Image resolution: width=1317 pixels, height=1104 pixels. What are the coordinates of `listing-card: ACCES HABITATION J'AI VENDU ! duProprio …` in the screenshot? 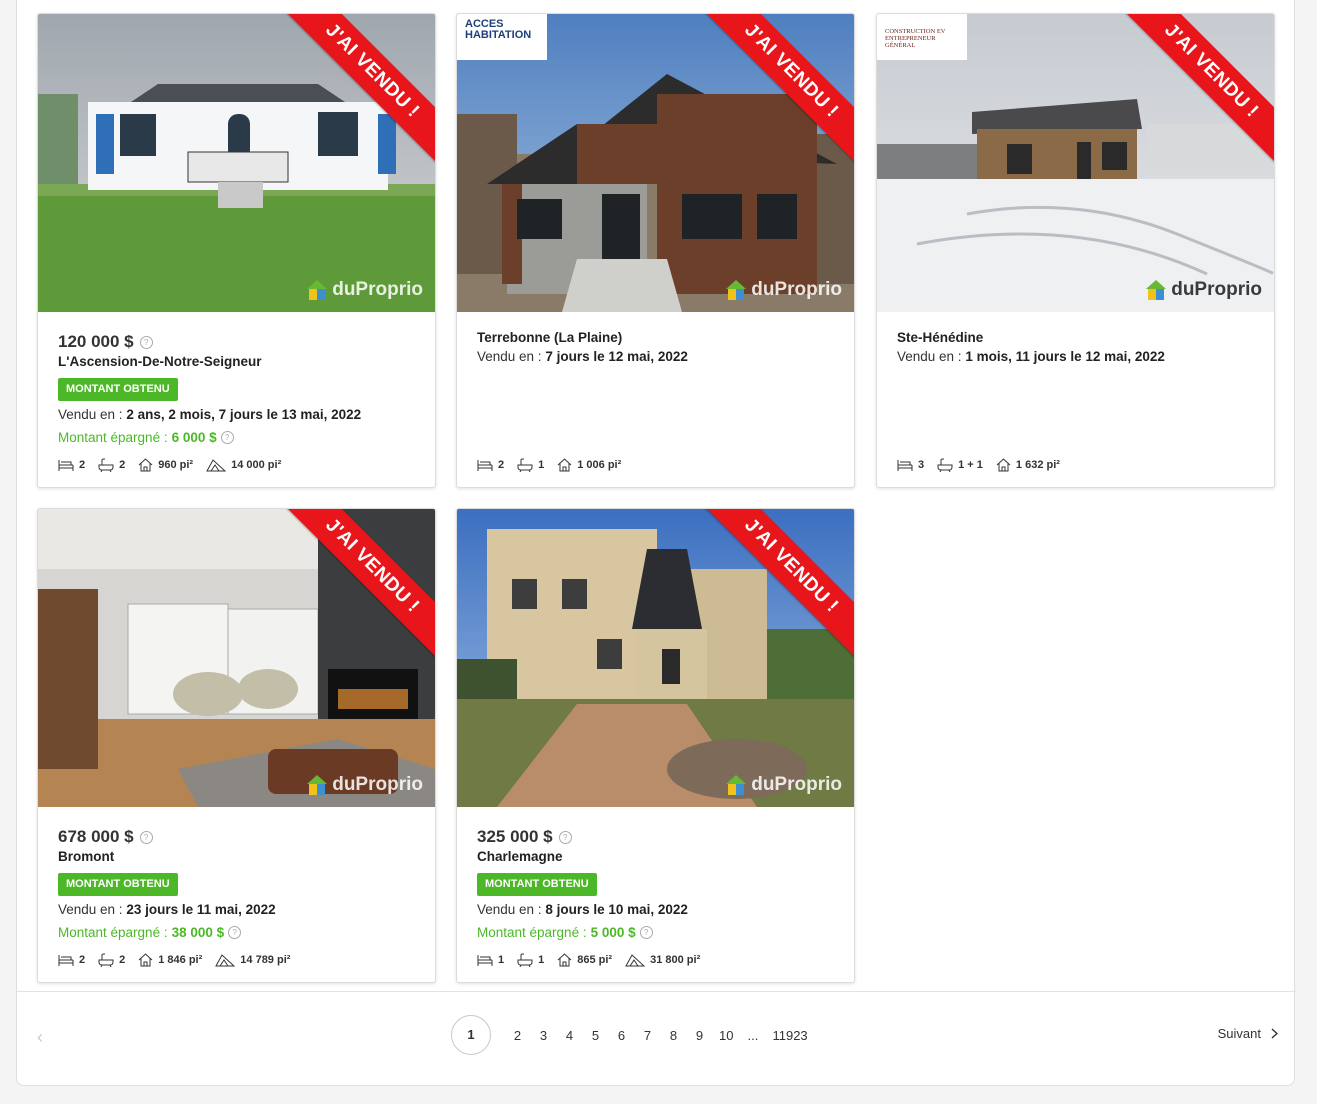 It's located at (655, 250).